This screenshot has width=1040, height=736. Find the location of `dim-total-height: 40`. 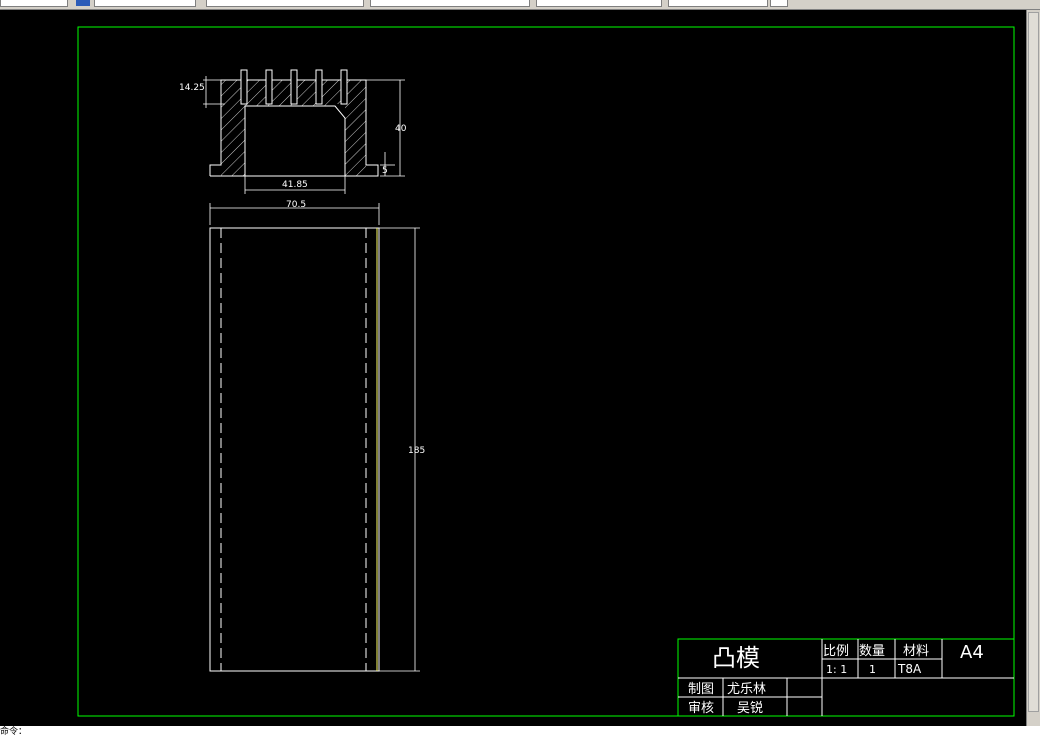

dim-total-height: 40 is located at coordinates (401, 129).